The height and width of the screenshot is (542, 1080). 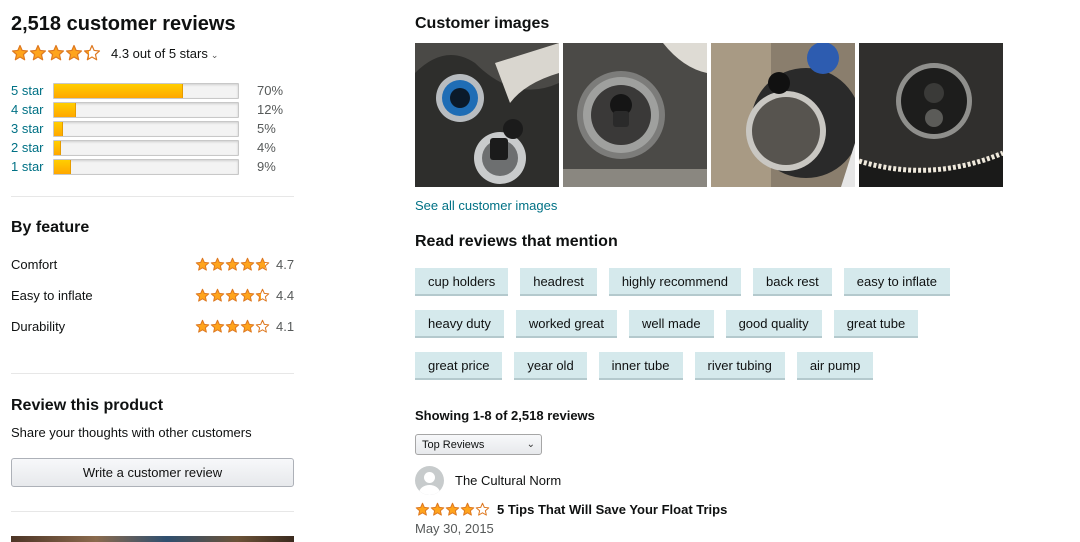 I want to click on customer-image-strip, so click(x=709, y=115).